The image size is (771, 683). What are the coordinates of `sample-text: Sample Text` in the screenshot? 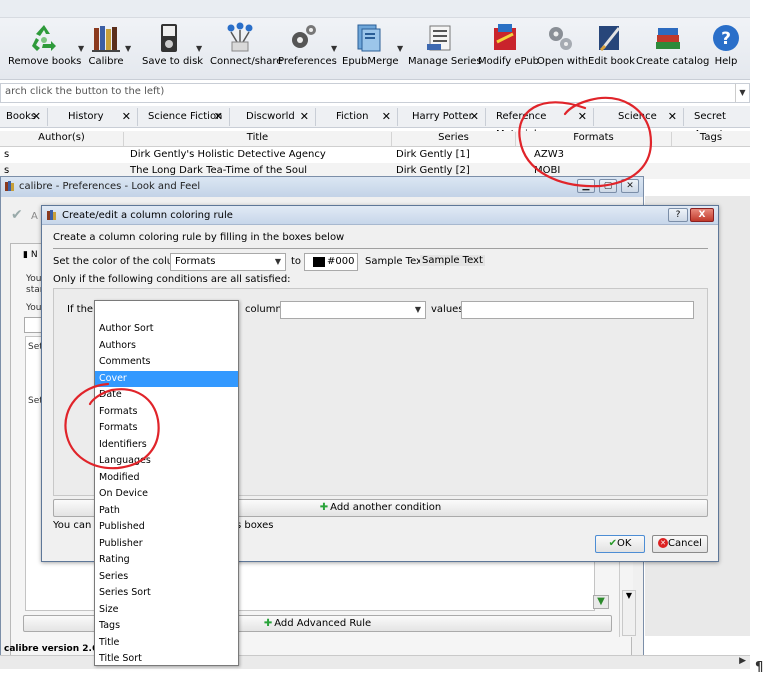 It's located at (395, 261).